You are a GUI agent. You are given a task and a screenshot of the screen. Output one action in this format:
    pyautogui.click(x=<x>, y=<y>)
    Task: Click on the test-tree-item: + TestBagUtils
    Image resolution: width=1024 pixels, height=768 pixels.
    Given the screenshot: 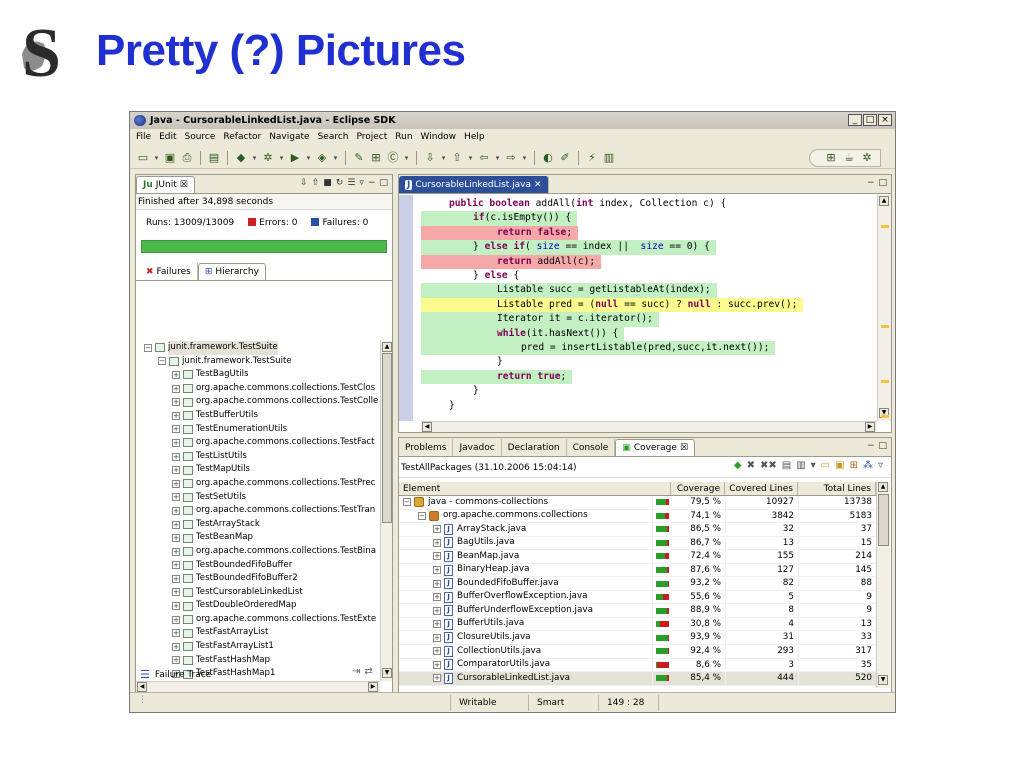 What is the action you would take?
    pyautogui.click(x=258, y=375)
    